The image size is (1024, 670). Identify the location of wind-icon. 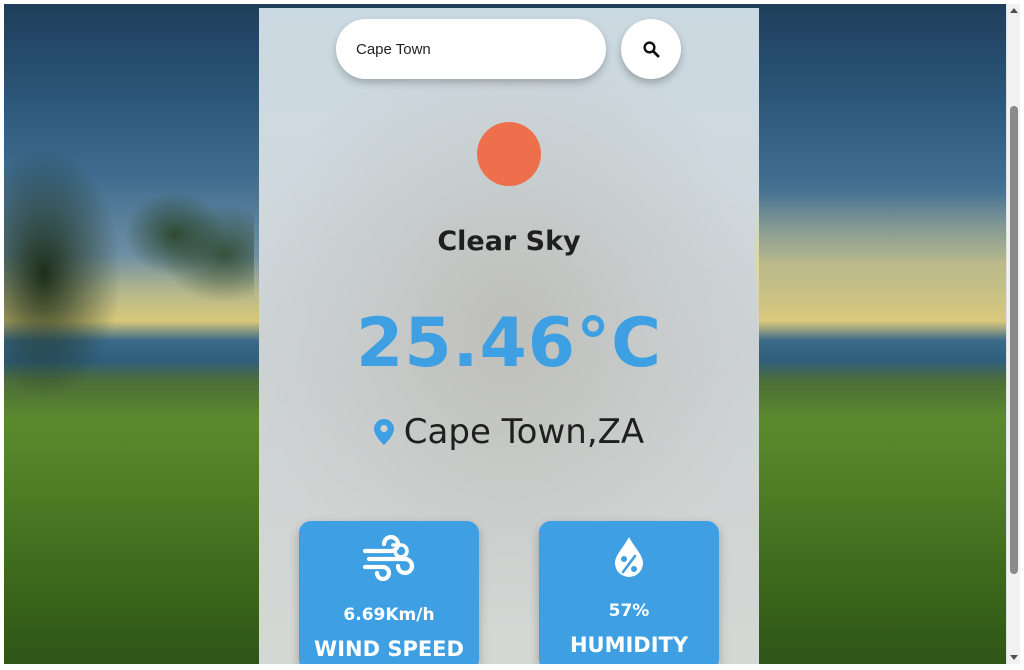
(388, 558).